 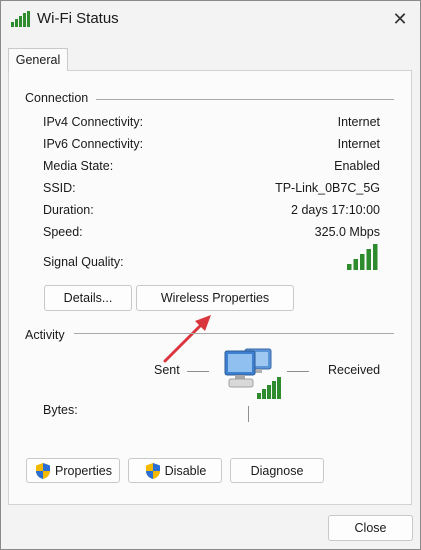 What do you see at coordinates (78, 166) in the screenshot?
I see `media-state-label: Media State:` at bounding box center [78, 166].